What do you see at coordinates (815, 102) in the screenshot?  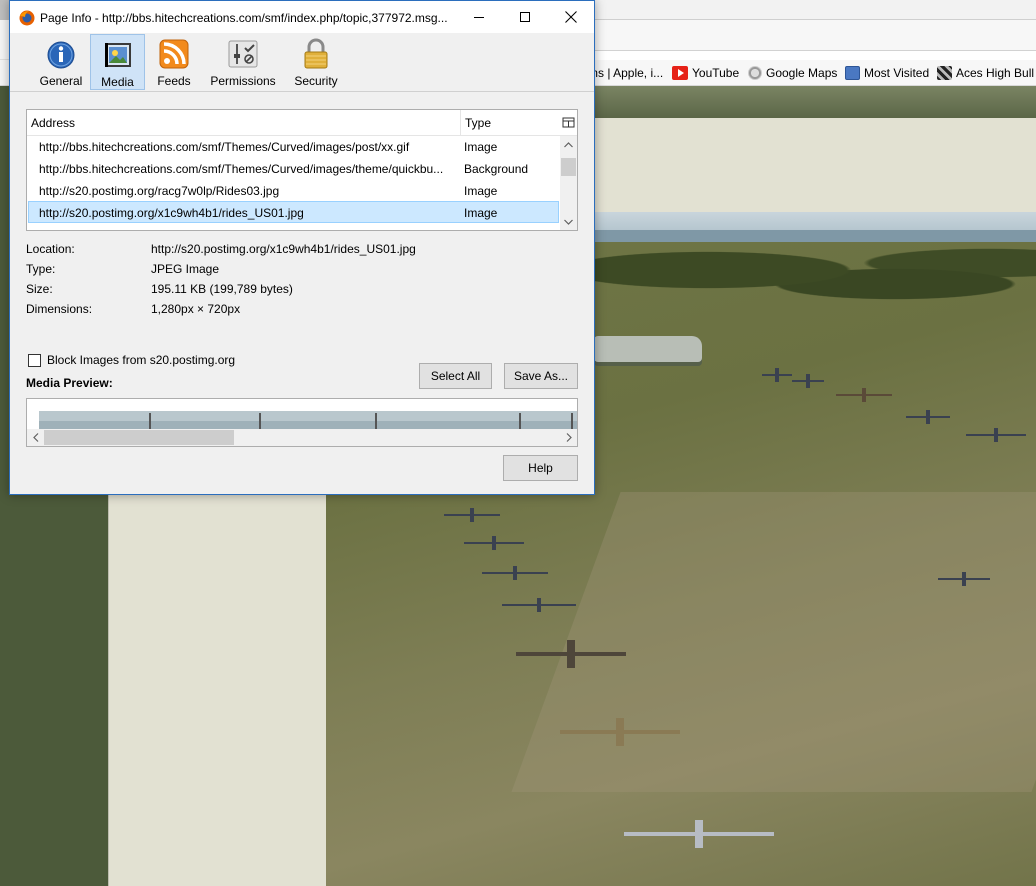 I see `forum-banner` at bounding box center [815, 102].